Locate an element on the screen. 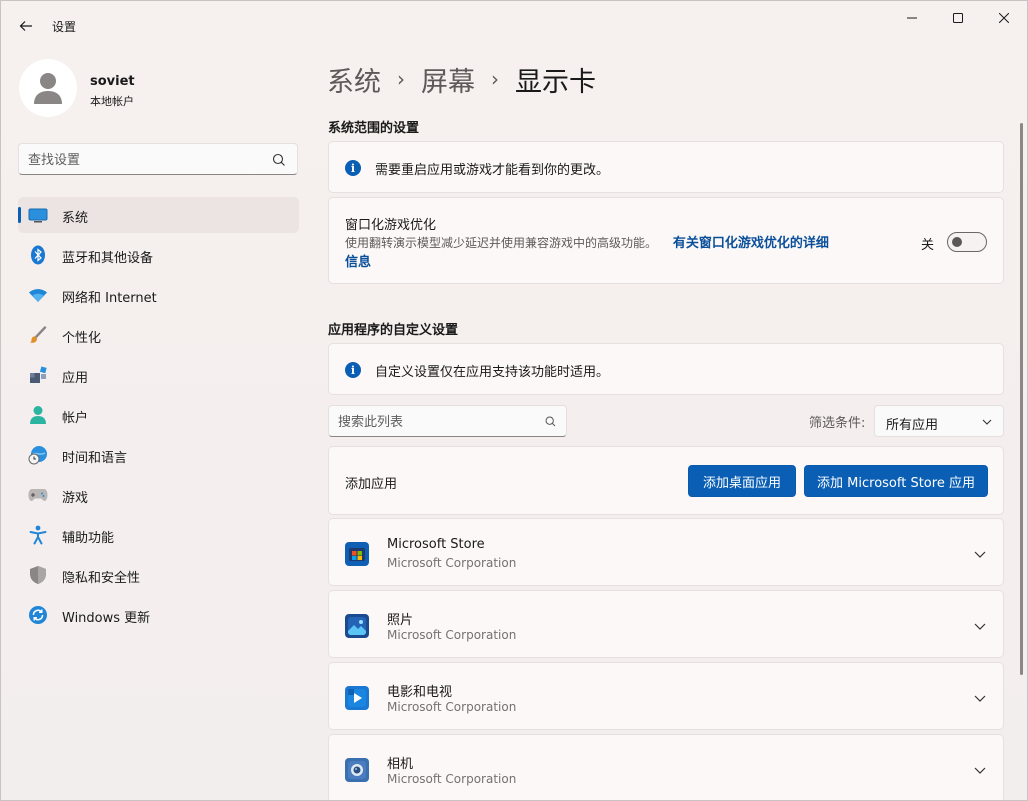 This screenshot has width=1028, height=801. settings-search is located at coordinates (158, 159).